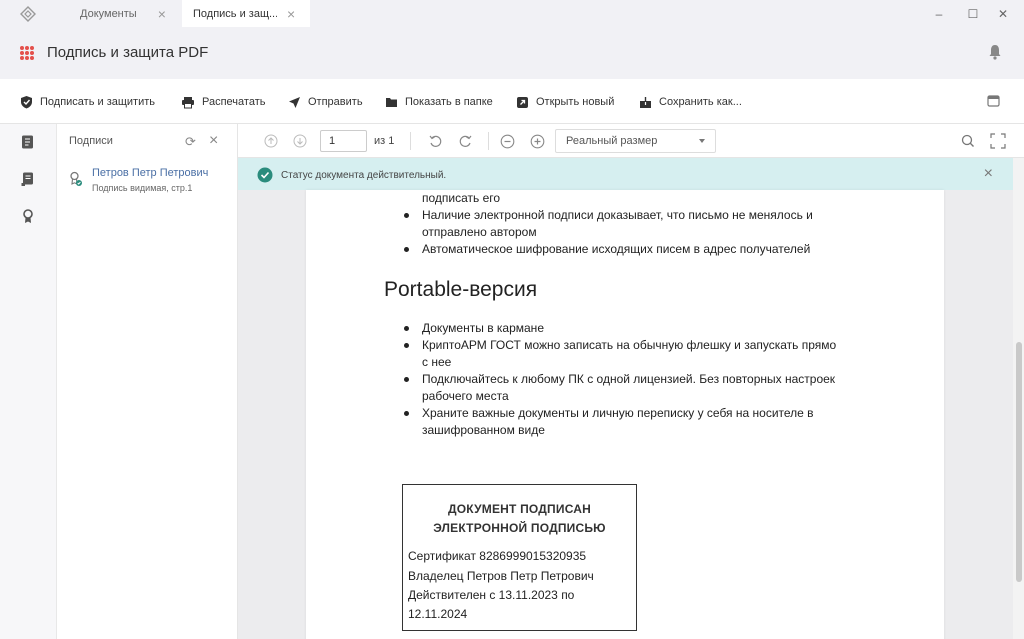  Describe the element at coordinates (188, 102) in the screenshot. I see `printer-icon` at that location.